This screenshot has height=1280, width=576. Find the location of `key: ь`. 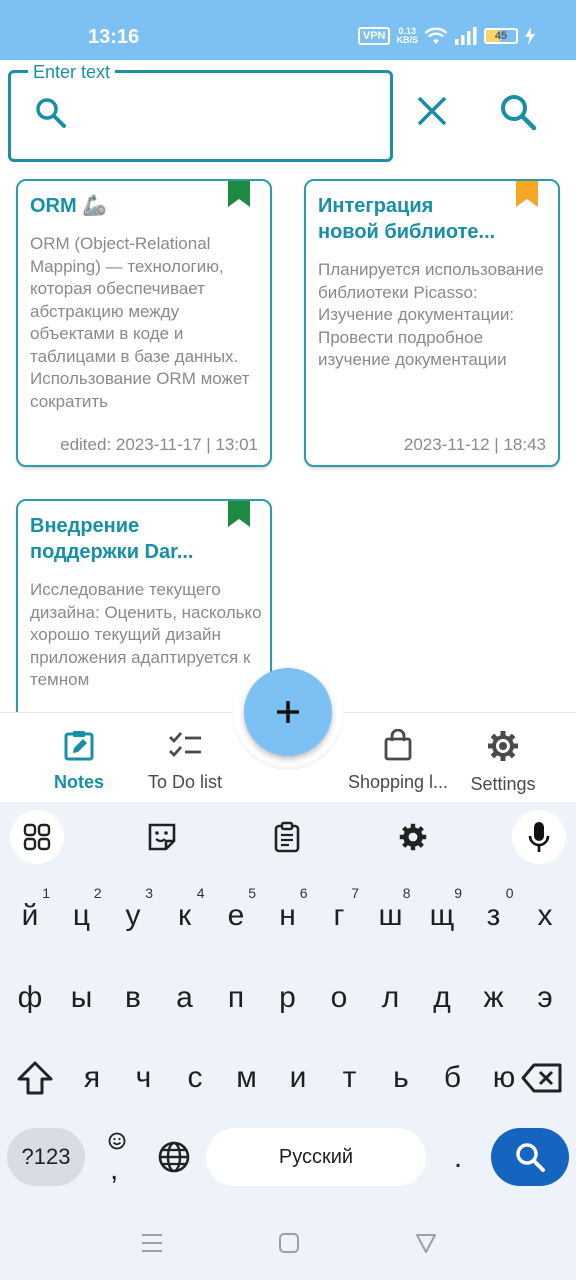

key: ь is located at coordinates (401, 1078).